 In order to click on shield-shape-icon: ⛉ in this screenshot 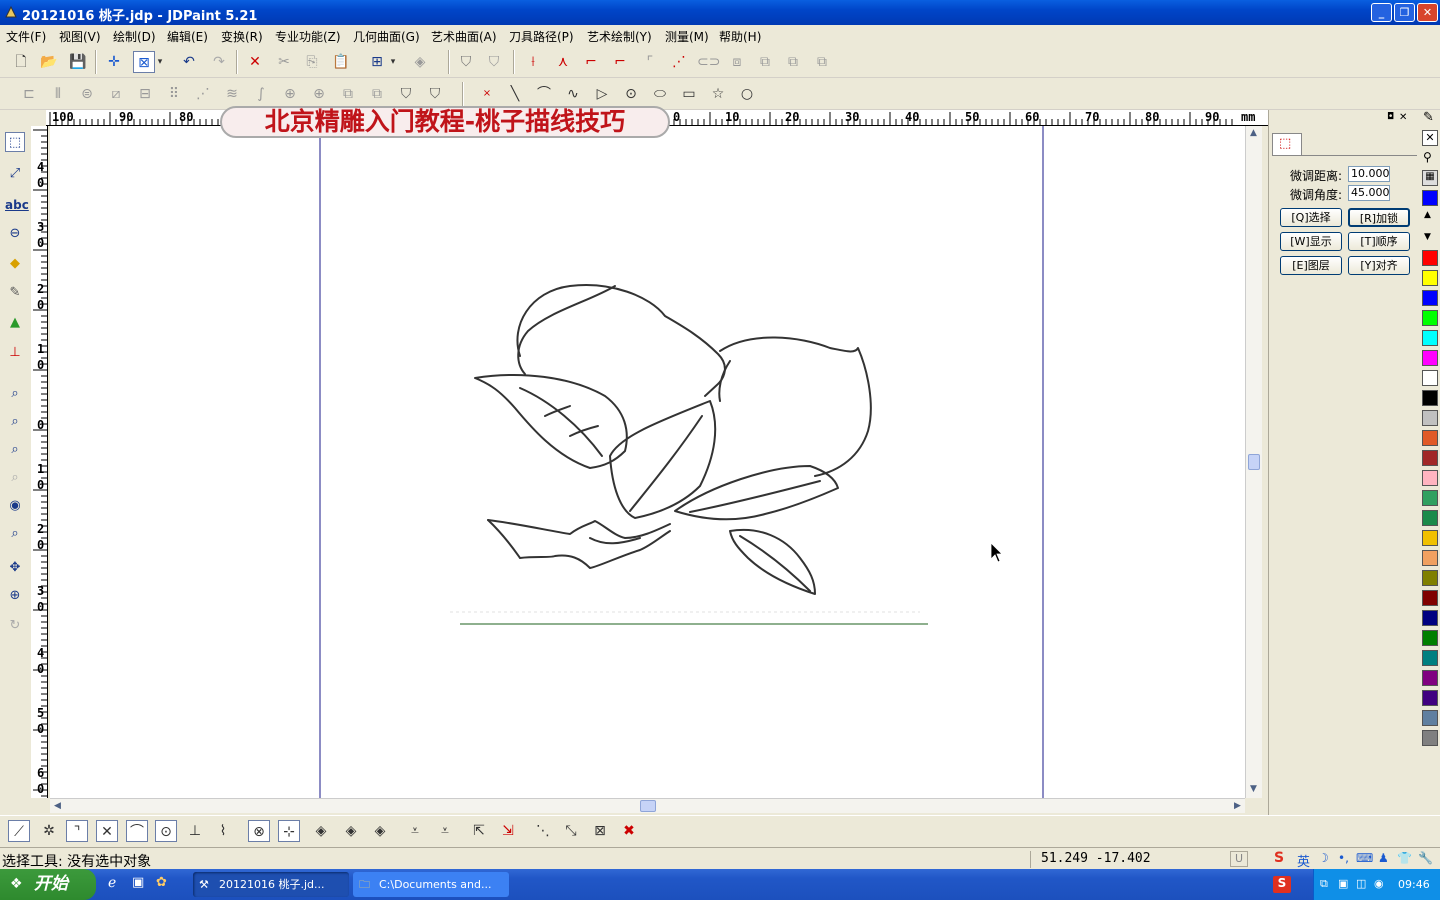, I will do `click(466, 62)`.